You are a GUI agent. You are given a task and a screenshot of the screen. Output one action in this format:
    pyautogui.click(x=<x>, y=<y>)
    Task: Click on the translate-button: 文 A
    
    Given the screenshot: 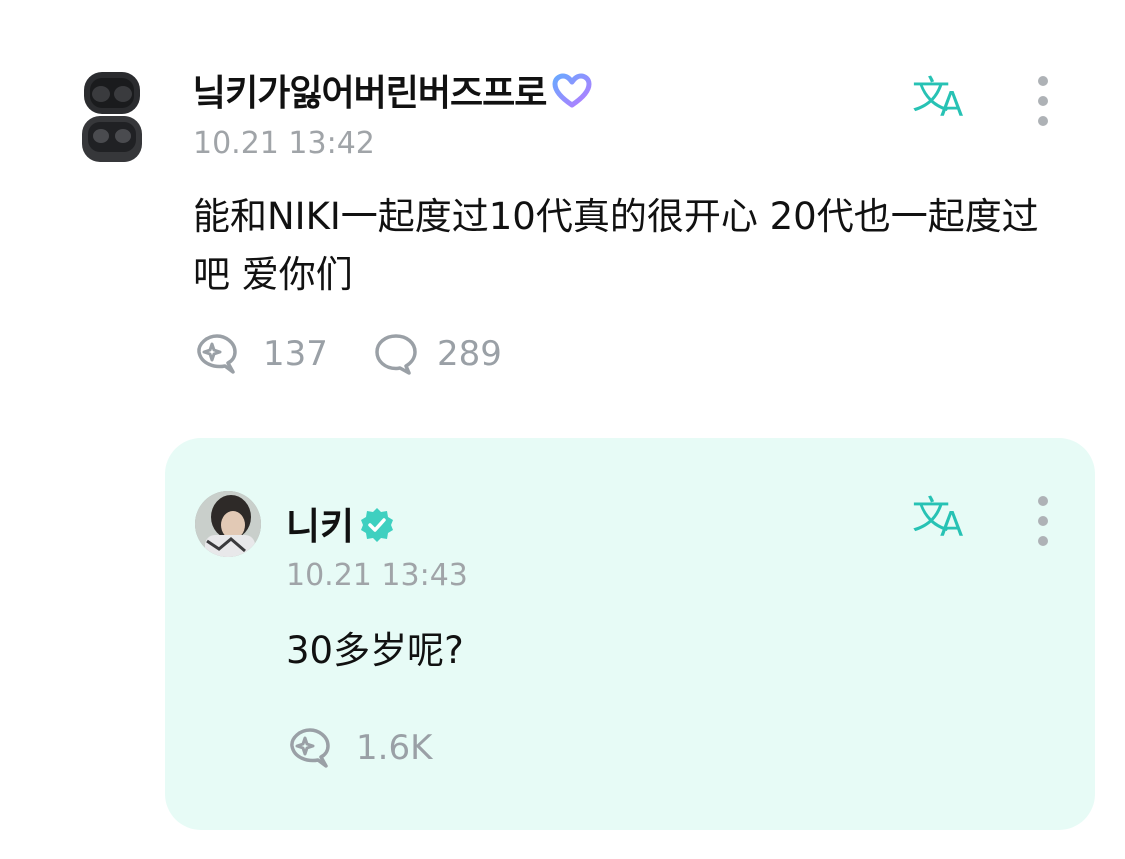 What is the action you would take?
    pyautogui.click(x=942, y=97)
    